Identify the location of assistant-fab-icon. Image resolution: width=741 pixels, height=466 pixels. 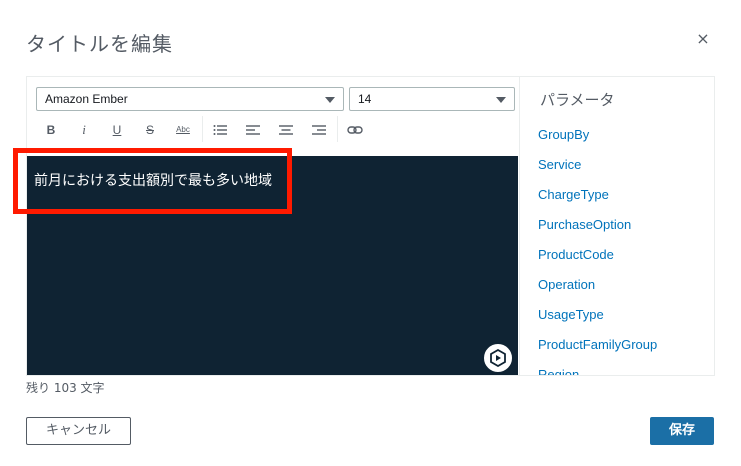
(498, 358).